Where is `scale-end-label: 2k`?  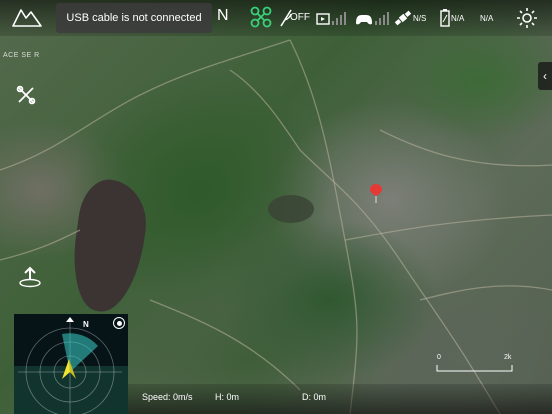 scale-end-label: 2k is located at coordinates (508, 357).